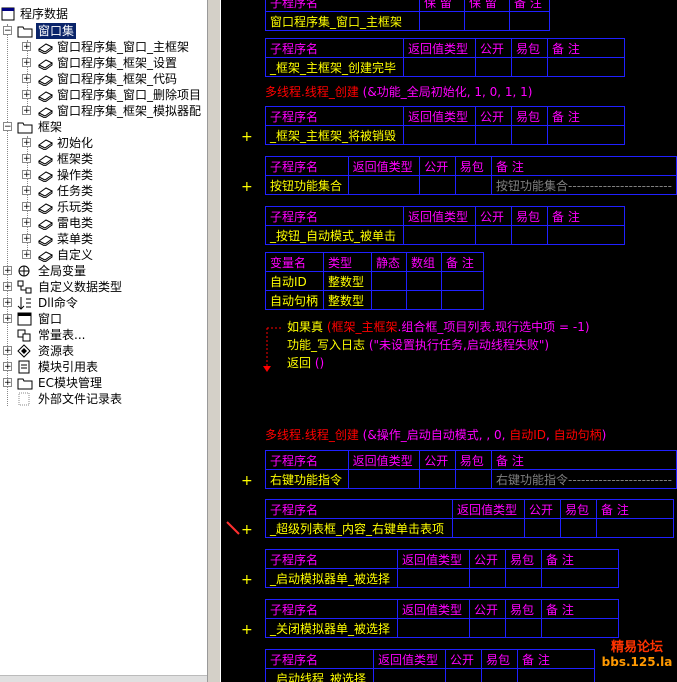 Image resolution: width=677 pixels, height=682 pixels. Describe the element at coordinates (334, 67) in the screenshot. I see `sub-name: _框架_主框架_创建完毕` at that location.